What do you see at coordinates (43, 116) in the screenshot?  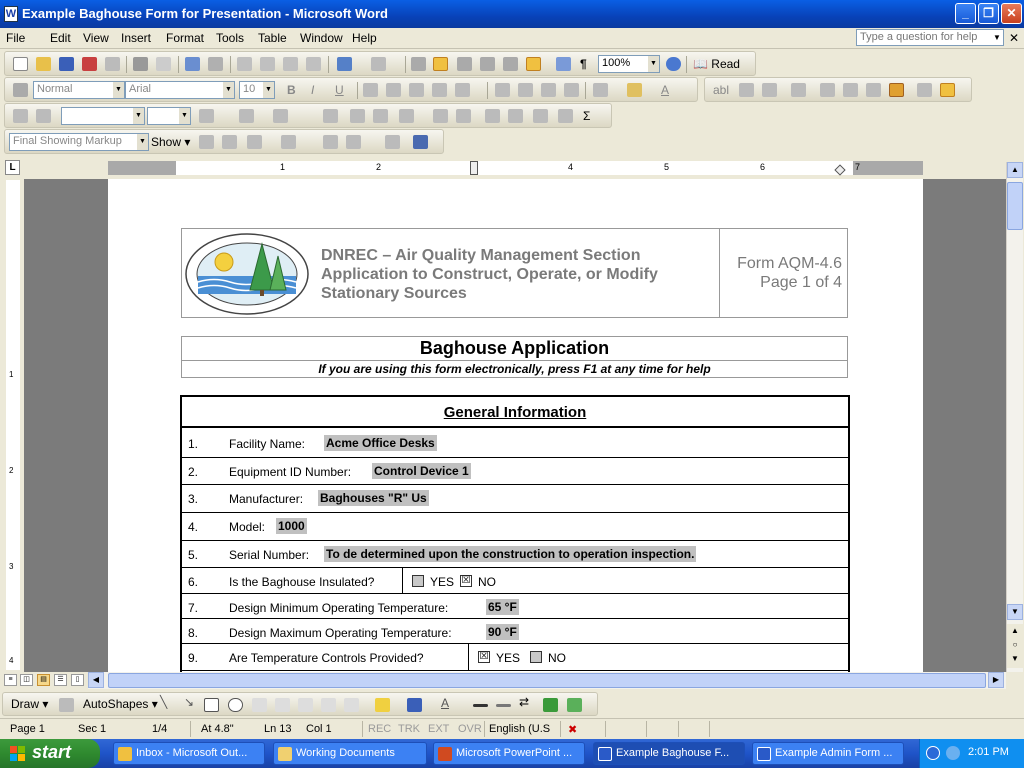 I see `eraser-icon` at bounding box center [43, 116].